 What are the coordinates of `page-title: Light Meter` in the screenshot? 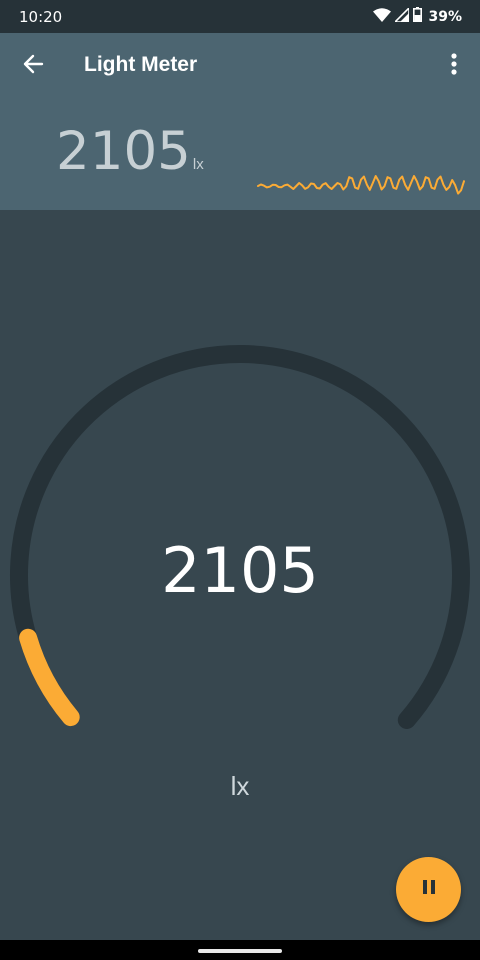 It's located at (141, 64).